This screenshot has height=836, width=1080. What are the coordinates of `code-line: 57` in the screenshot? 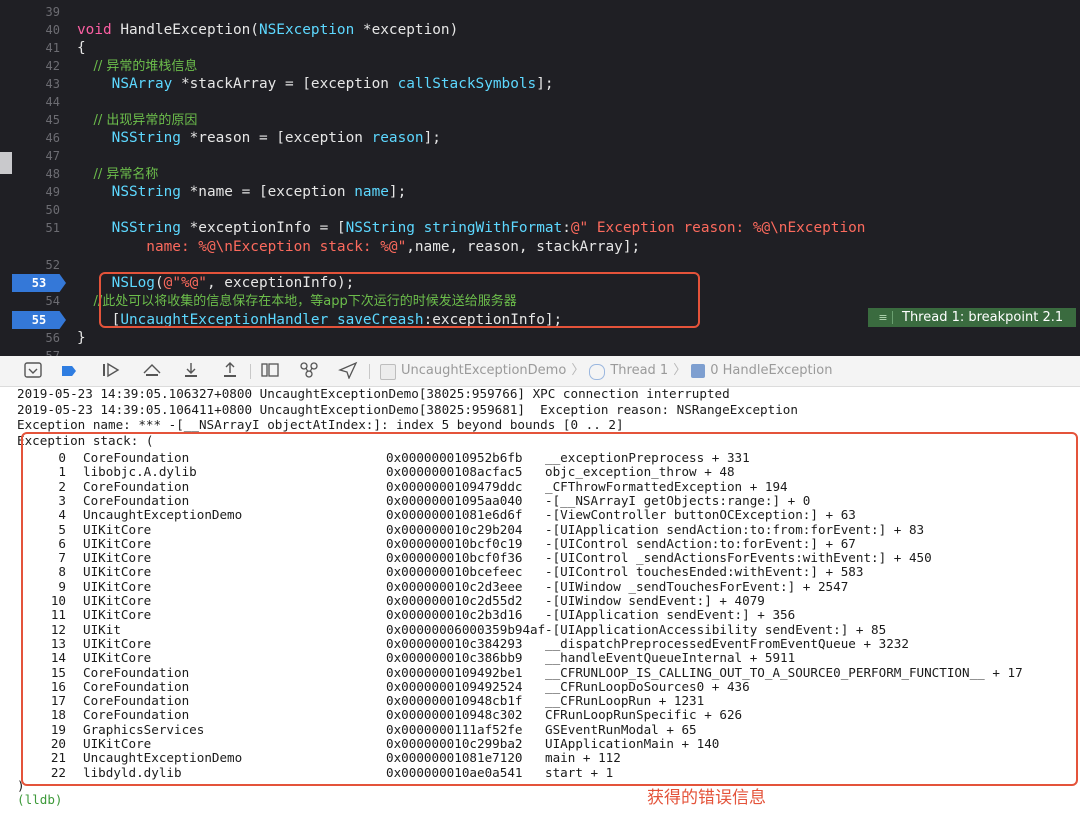 It's located at (540, 351).